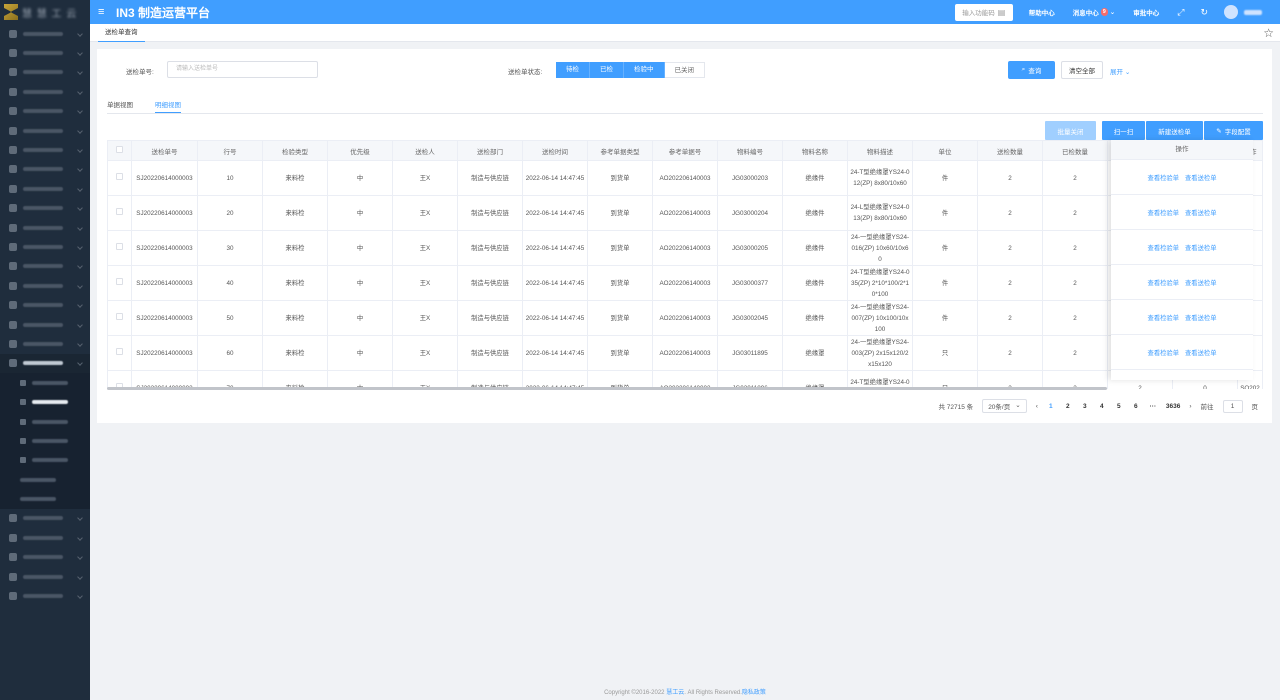  Describe the element at coordinates (1136, 406) in the screenshot. I see `page-number: 6` at that location.